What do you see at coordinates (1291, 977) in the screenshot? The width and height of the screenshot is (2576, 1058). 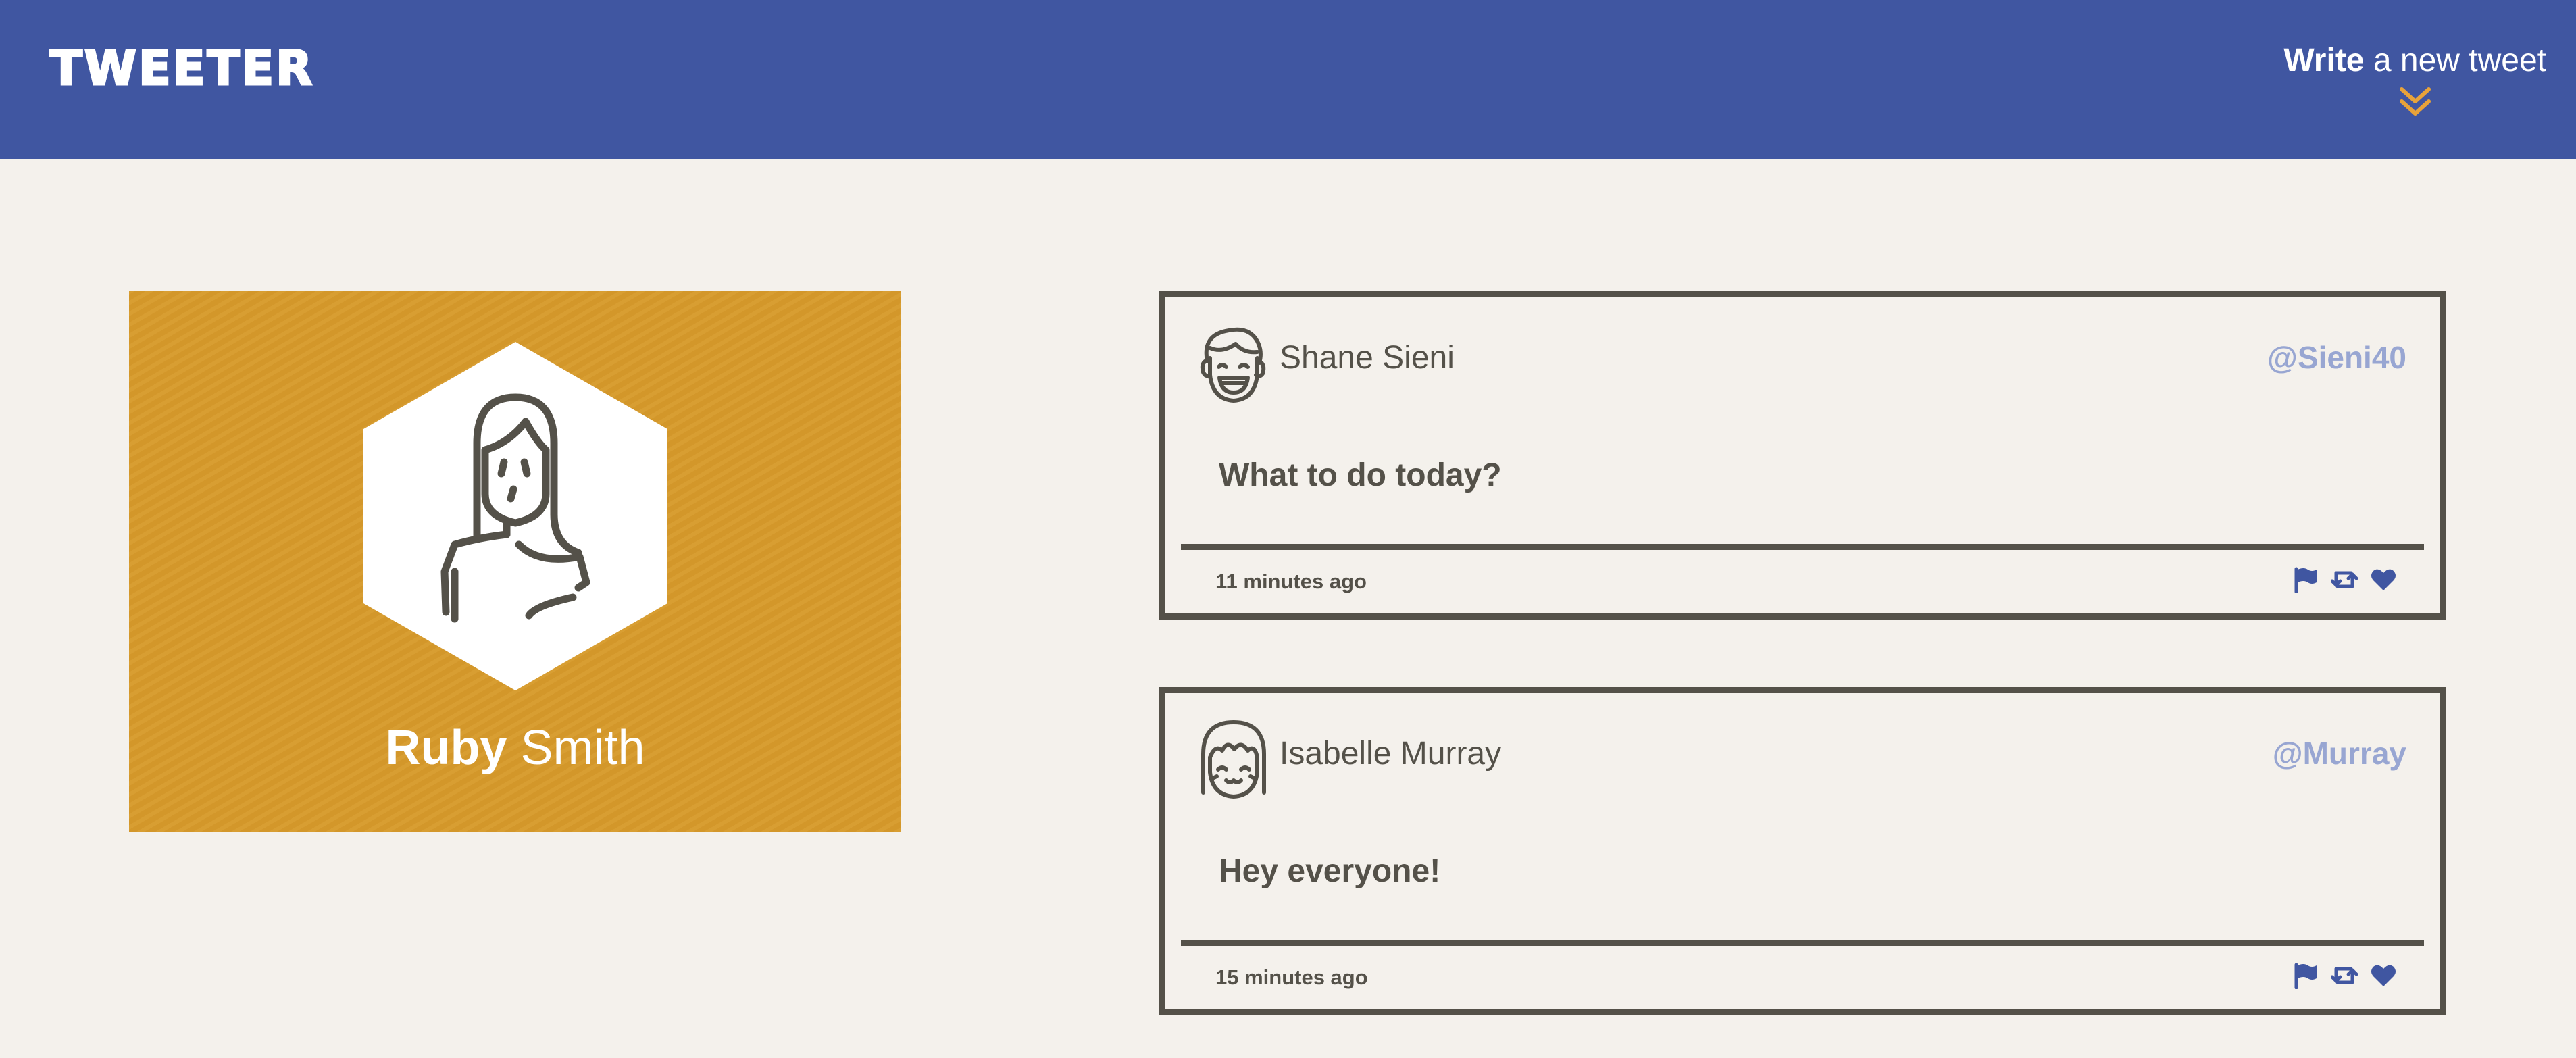 I see `tweet-timestamp: 15 minutes ago` at bounding box center [1291, 977].